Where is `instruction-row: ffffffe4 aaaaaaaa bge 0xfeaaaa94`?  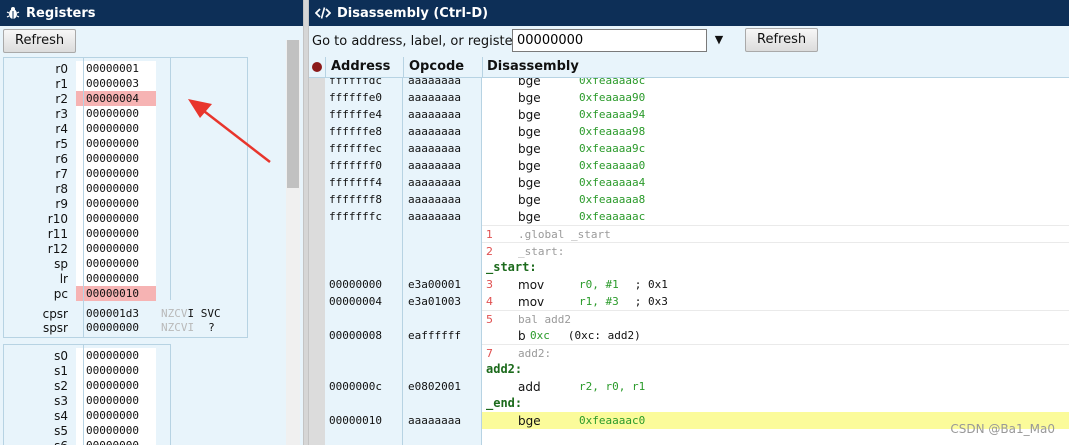
instruction-row: ffffffe4 aaaaaaaa bge 0xfeaaaa94 is located at coordinates (689, 114).